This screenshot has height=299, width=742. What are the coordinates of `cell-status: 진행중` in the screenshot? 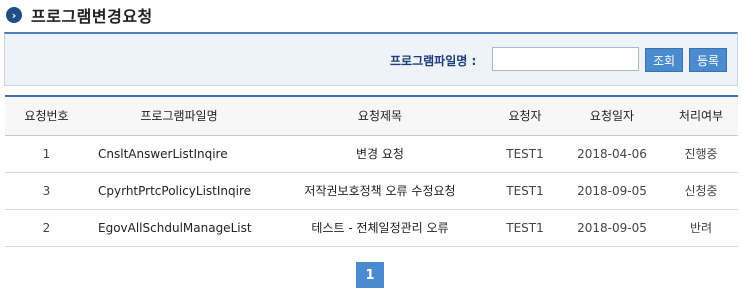 It's located at (701, 154).